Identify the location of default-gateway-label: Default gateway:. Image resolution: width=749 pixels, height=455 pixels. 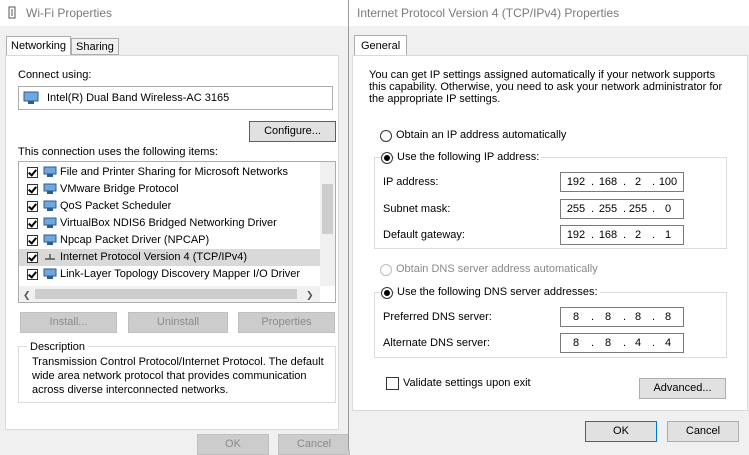
(424, 235).